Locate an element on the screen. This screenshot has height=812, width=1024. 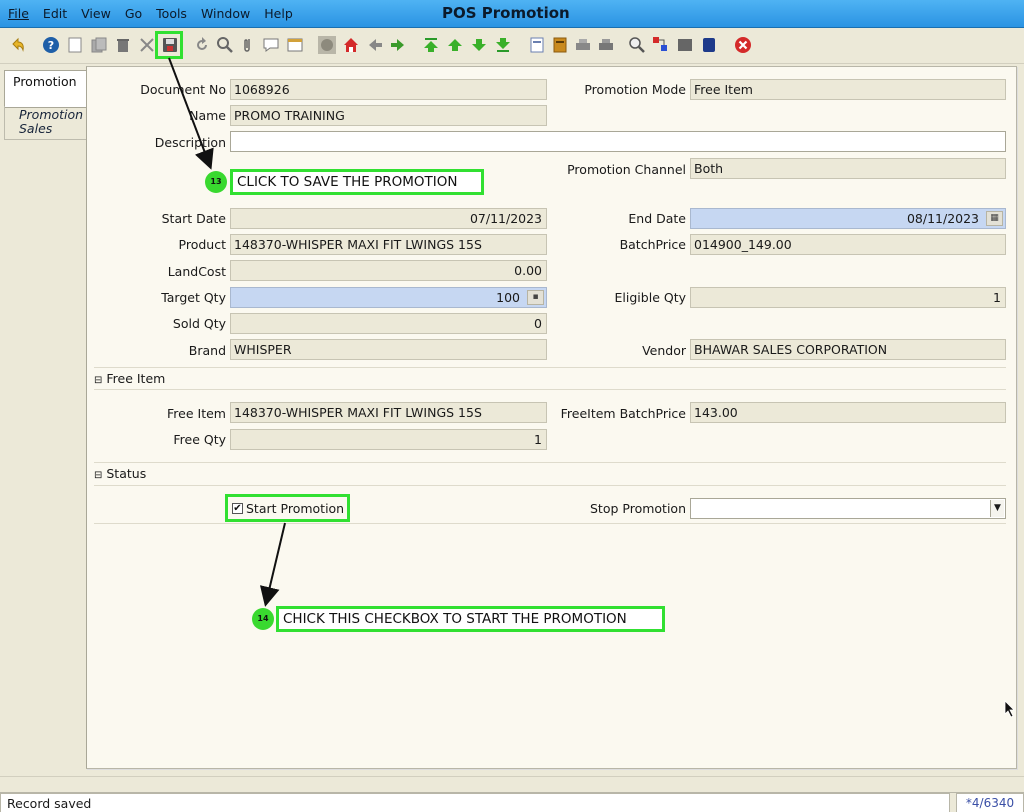
undo-icon is located at coordinates (18, 45).